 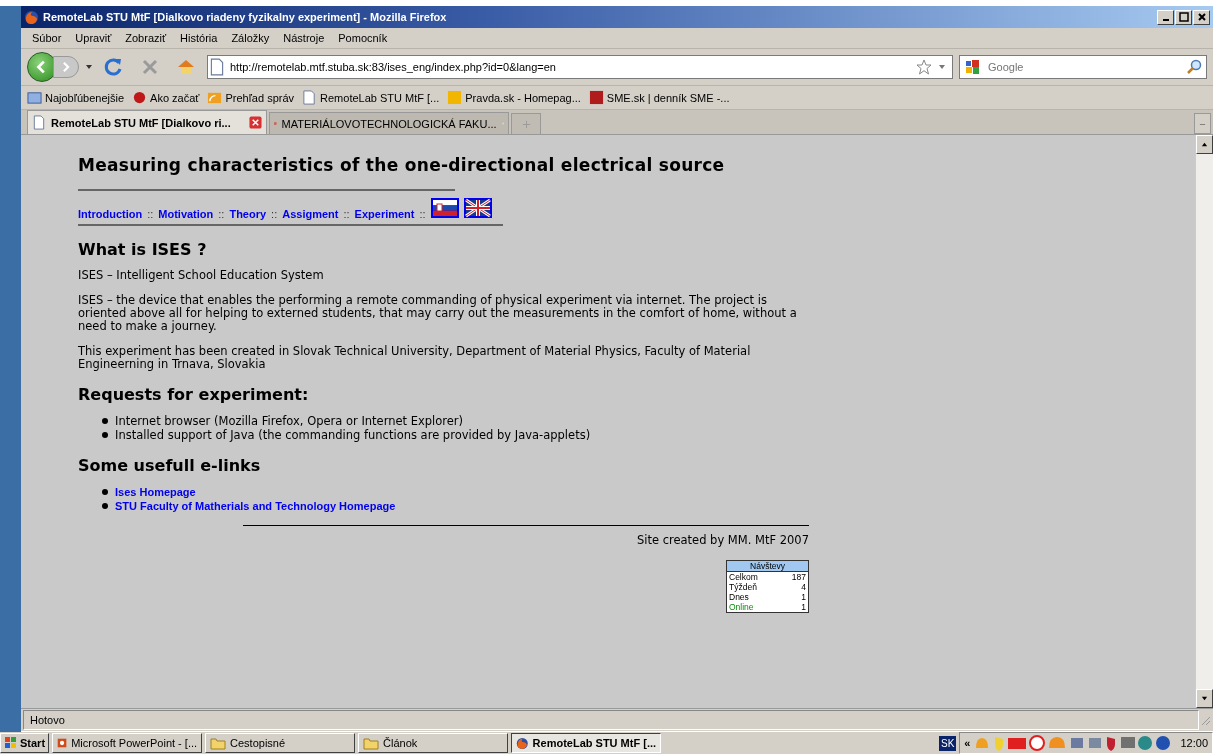 I want to click on link: STU Faculty of Matherials and Technology Homepage, so click(x=255, y=506).